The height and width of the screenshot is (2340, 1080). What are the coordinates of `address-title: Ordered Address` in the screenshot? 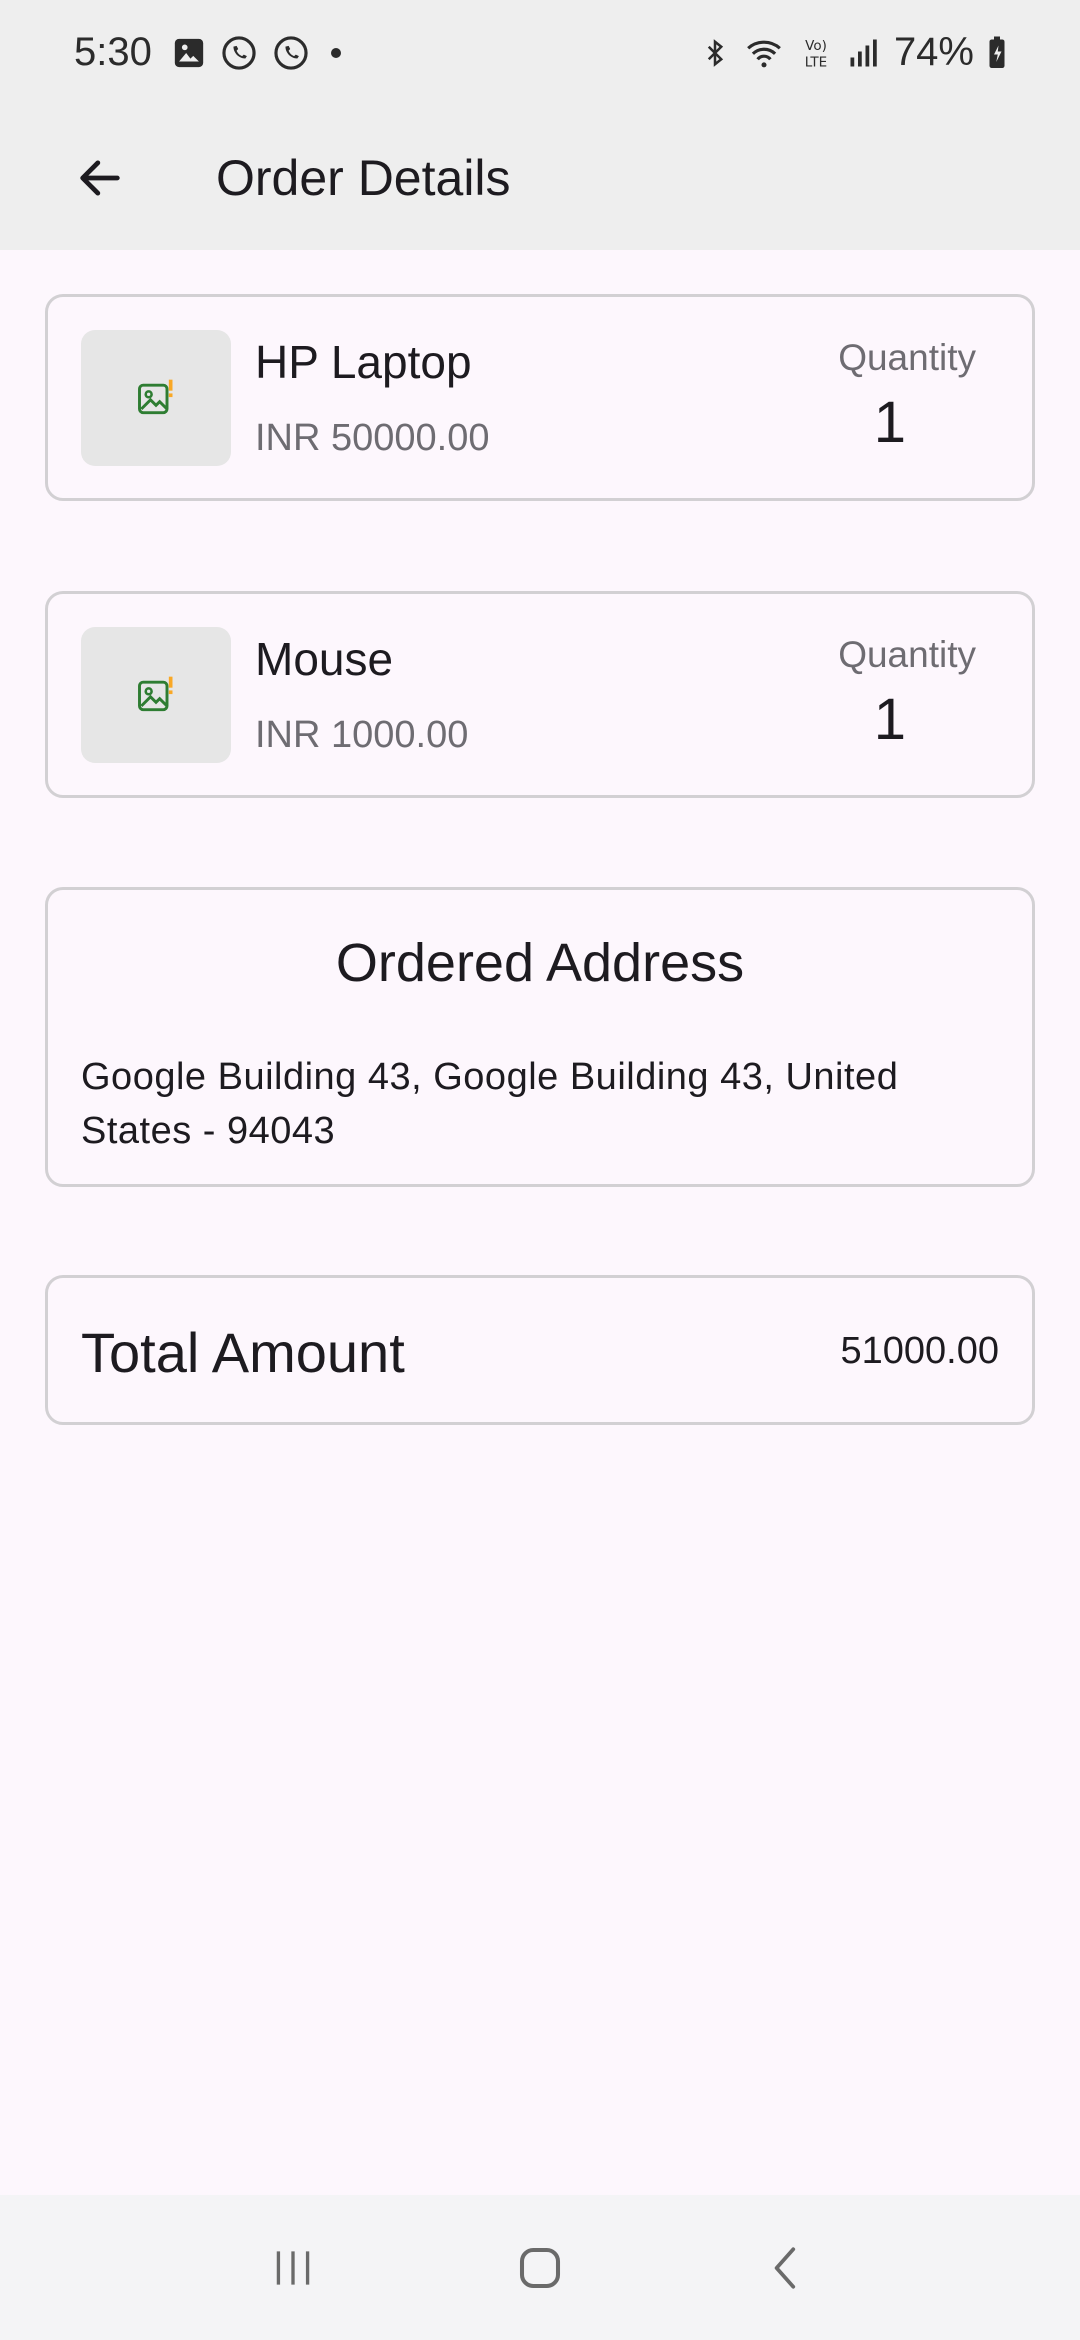 It's located at (540, 963).